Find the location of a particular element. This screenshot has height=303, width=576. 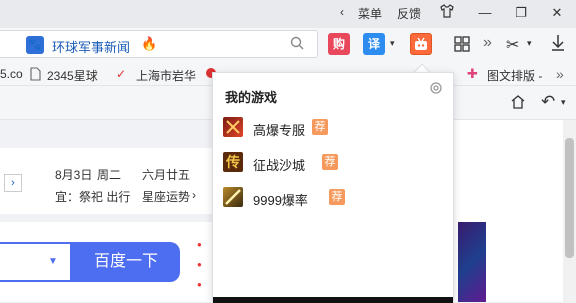

search-dropdown-icon: ▼ is located at coordinates (53, 261).